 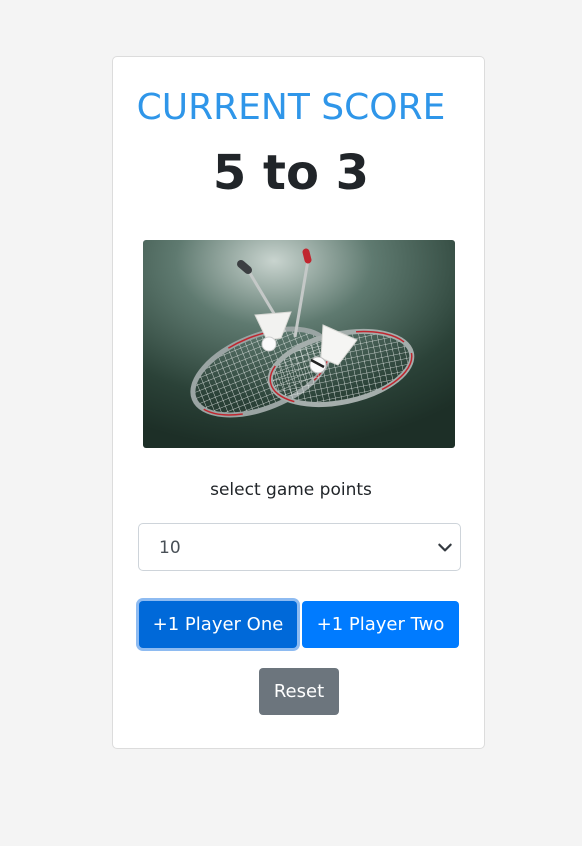 What do you see at coordinates (299, 691) in the screenshot?
I see `reset-button: Reset` at bounding box center [299, 691].